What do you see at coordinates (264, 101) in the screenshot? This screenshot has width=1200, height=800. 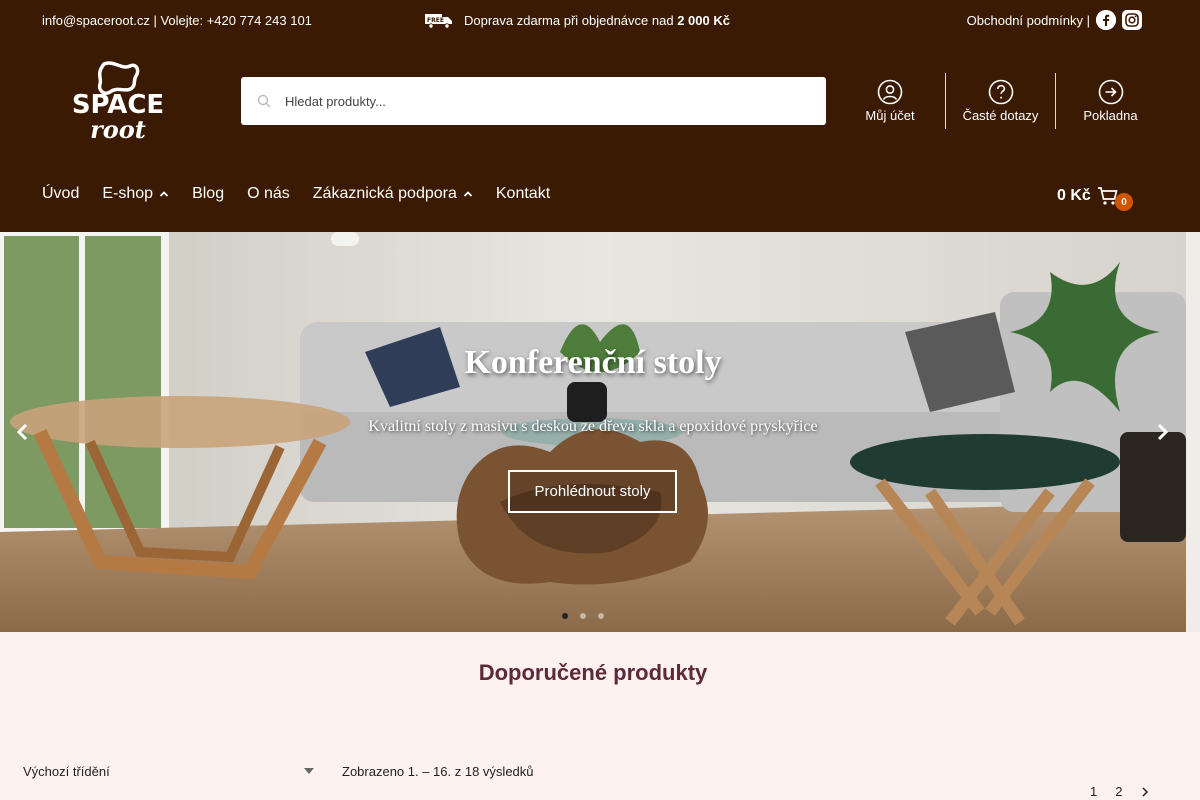 I see `search-icon` at bounding box center [264, 101].